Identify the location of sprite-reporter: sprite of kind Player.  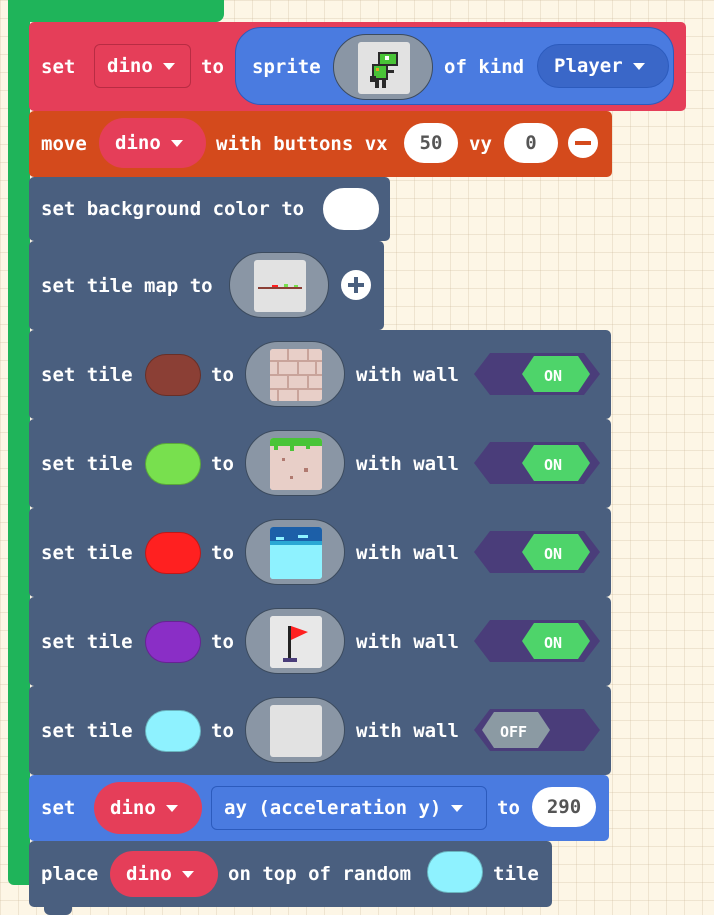
(454, 66).